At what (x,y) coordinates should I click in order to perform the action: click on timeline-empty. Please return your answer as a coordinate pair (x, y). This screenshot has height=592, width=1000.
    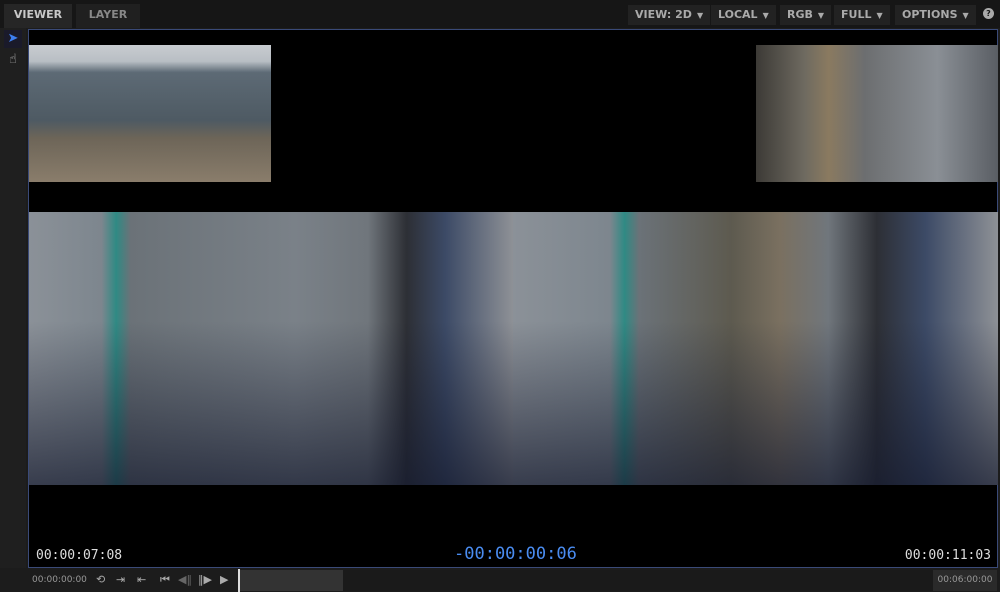
    Looking at the image, I should click on (638, 580).